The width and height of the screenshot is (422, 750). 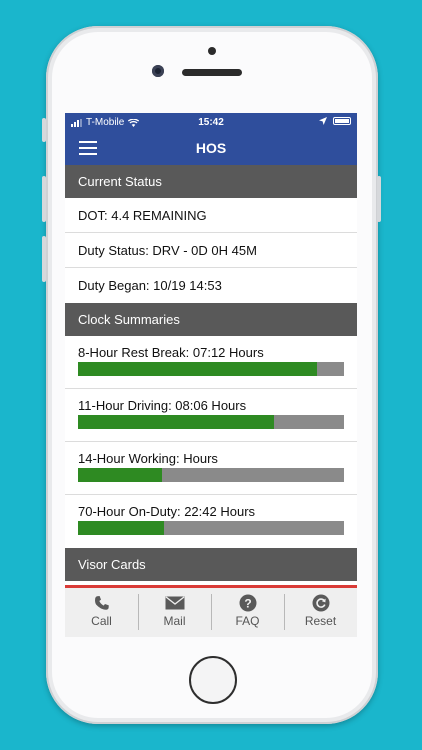 I want to click on tab-label: Reset, so click(x=320, y=621).